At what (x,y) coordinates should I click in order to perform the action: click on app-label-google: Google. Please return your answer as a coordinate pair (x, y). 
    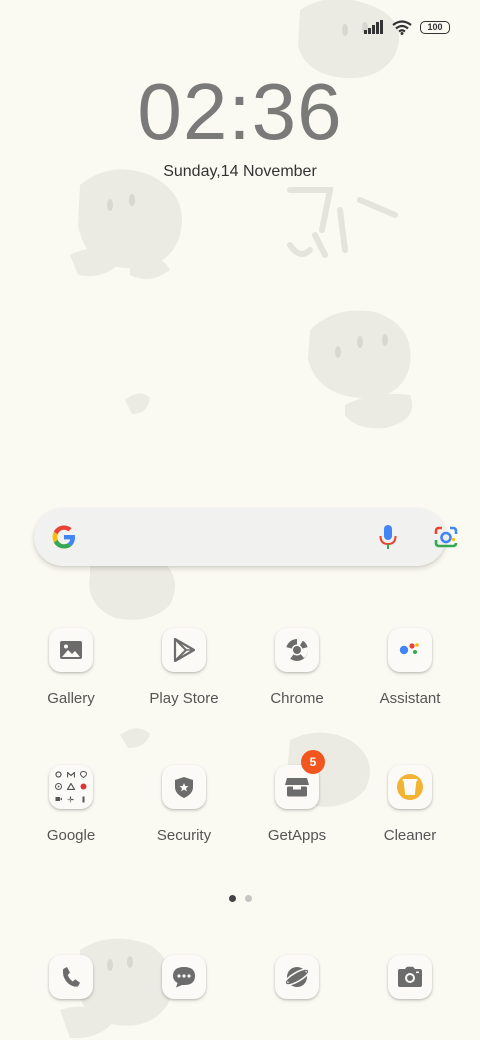
    Looking at the image, I should click on (71, 835).